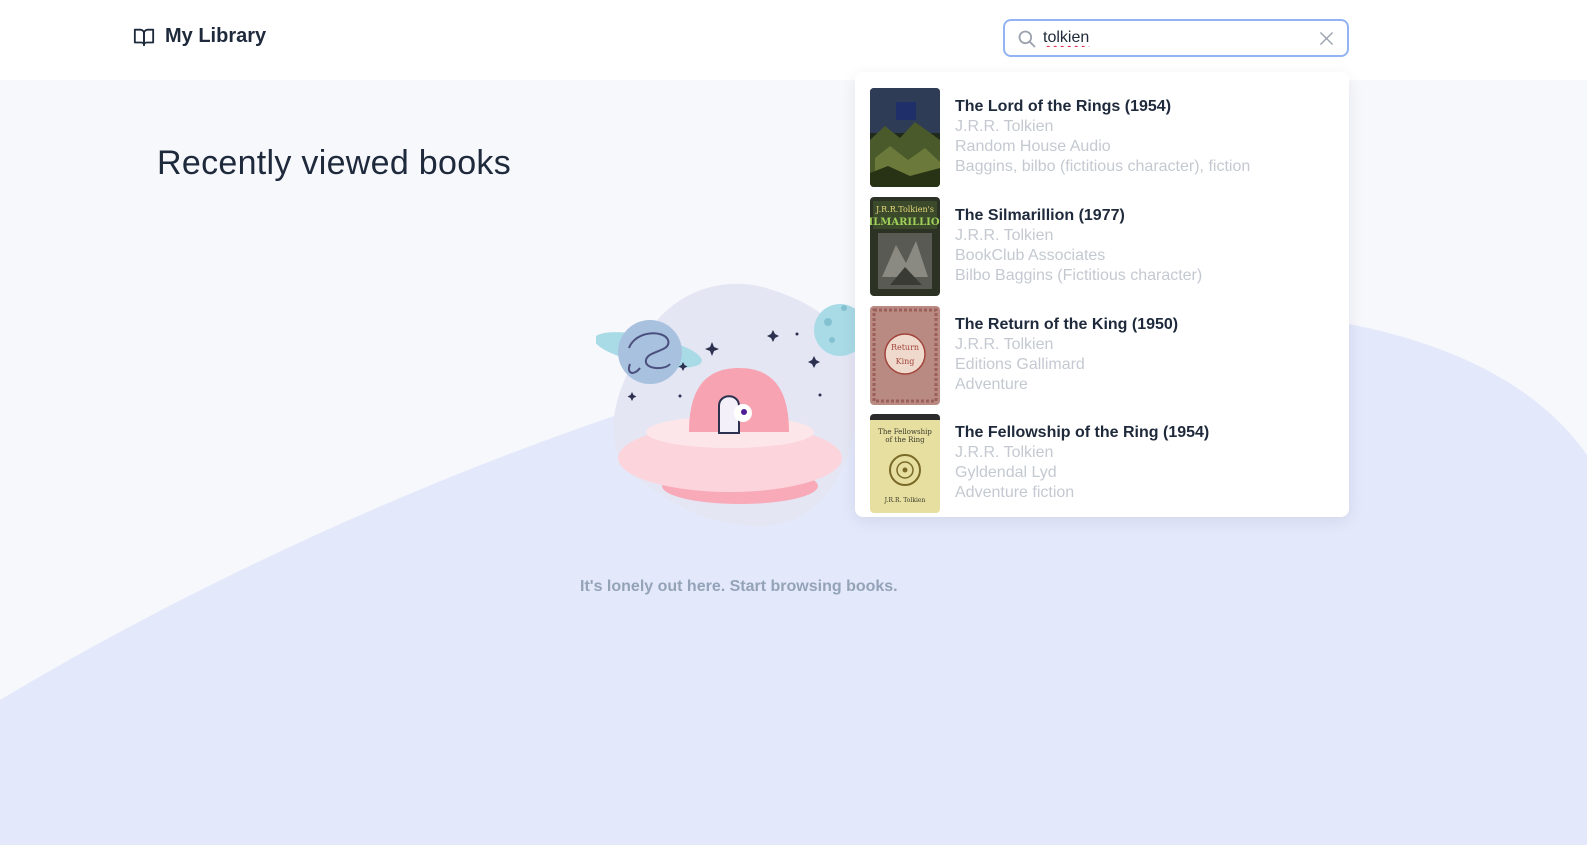 Image resolution: width=1587 pixels, height=845 pixels. Describe the element at coordinates (905, 222) in the screenshot. I see `svg-text: SILMARILLION` at that location.